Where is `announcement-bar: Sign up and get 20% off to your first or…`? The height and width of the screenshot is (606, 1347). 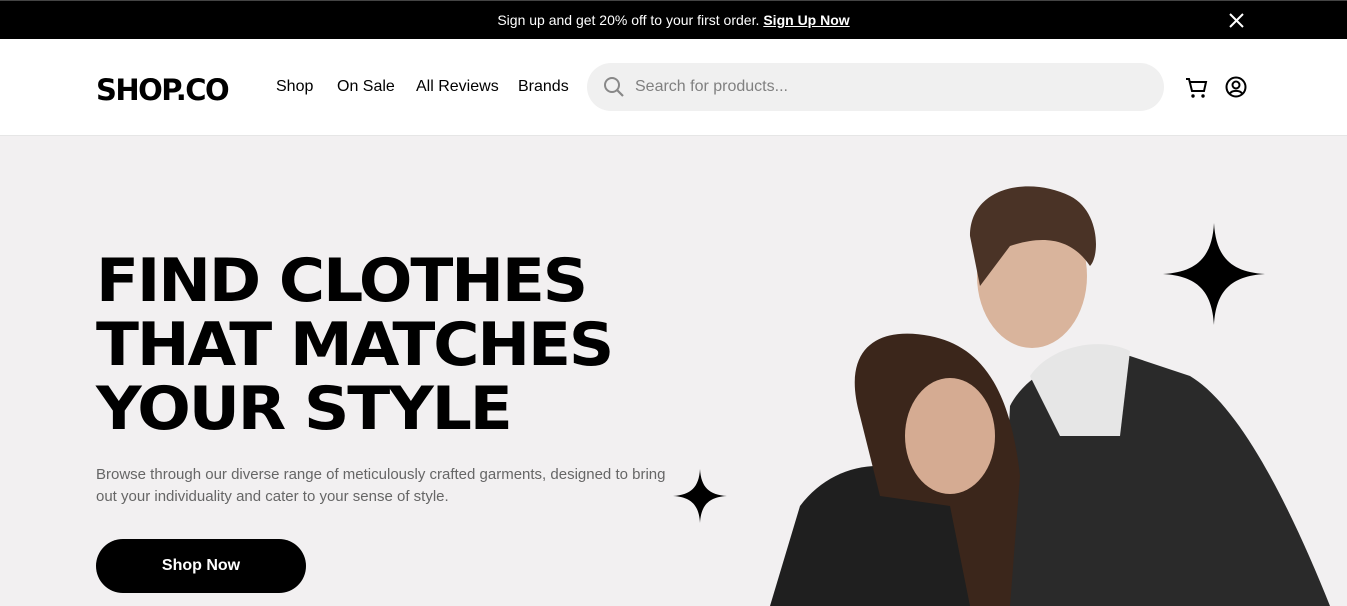
announcement-bar: Sign up and get 20% off to your first or… is located at coordinates (673, 19).